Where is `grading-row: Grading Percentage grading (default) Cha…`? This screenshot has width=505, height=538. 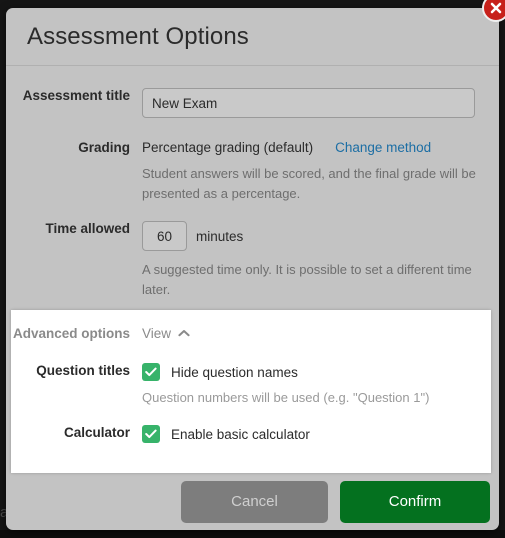
grading-row: Grading Percentage grading (default) Cha… is located at coordinates (252, 172).